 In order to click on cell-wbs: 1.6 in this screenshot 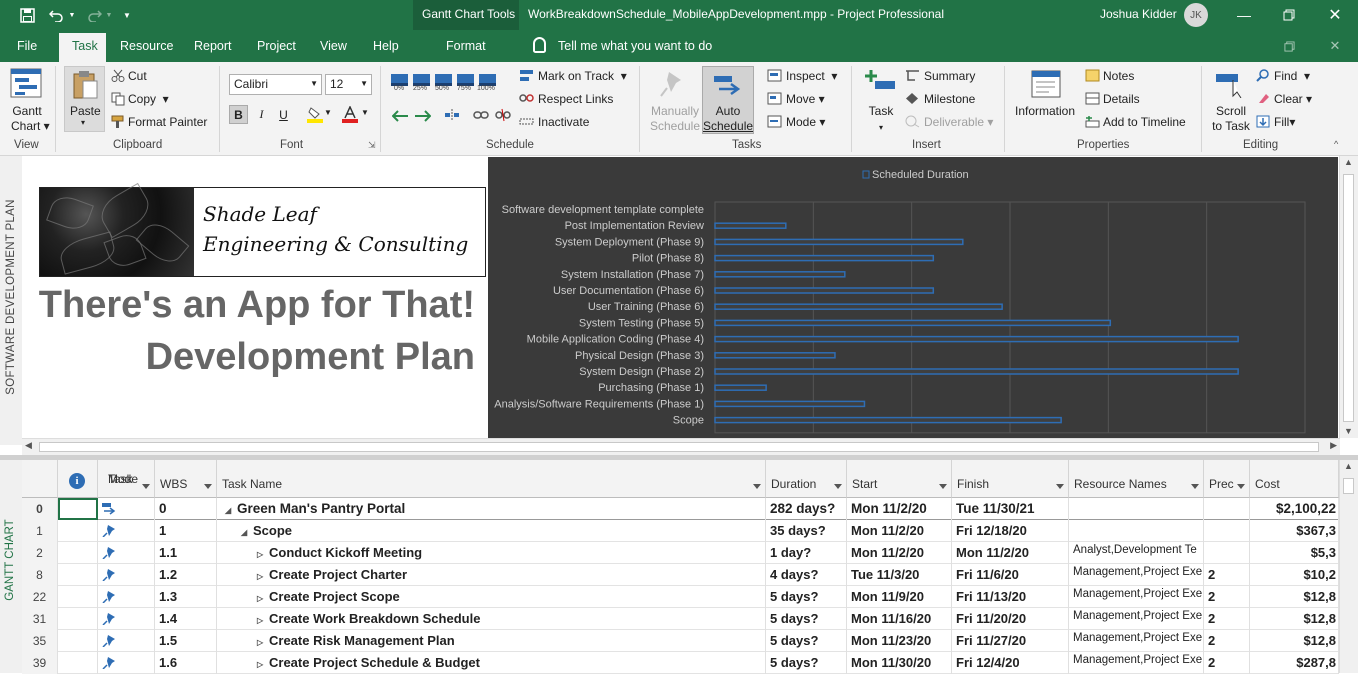, I will do `click(186, 663)`.